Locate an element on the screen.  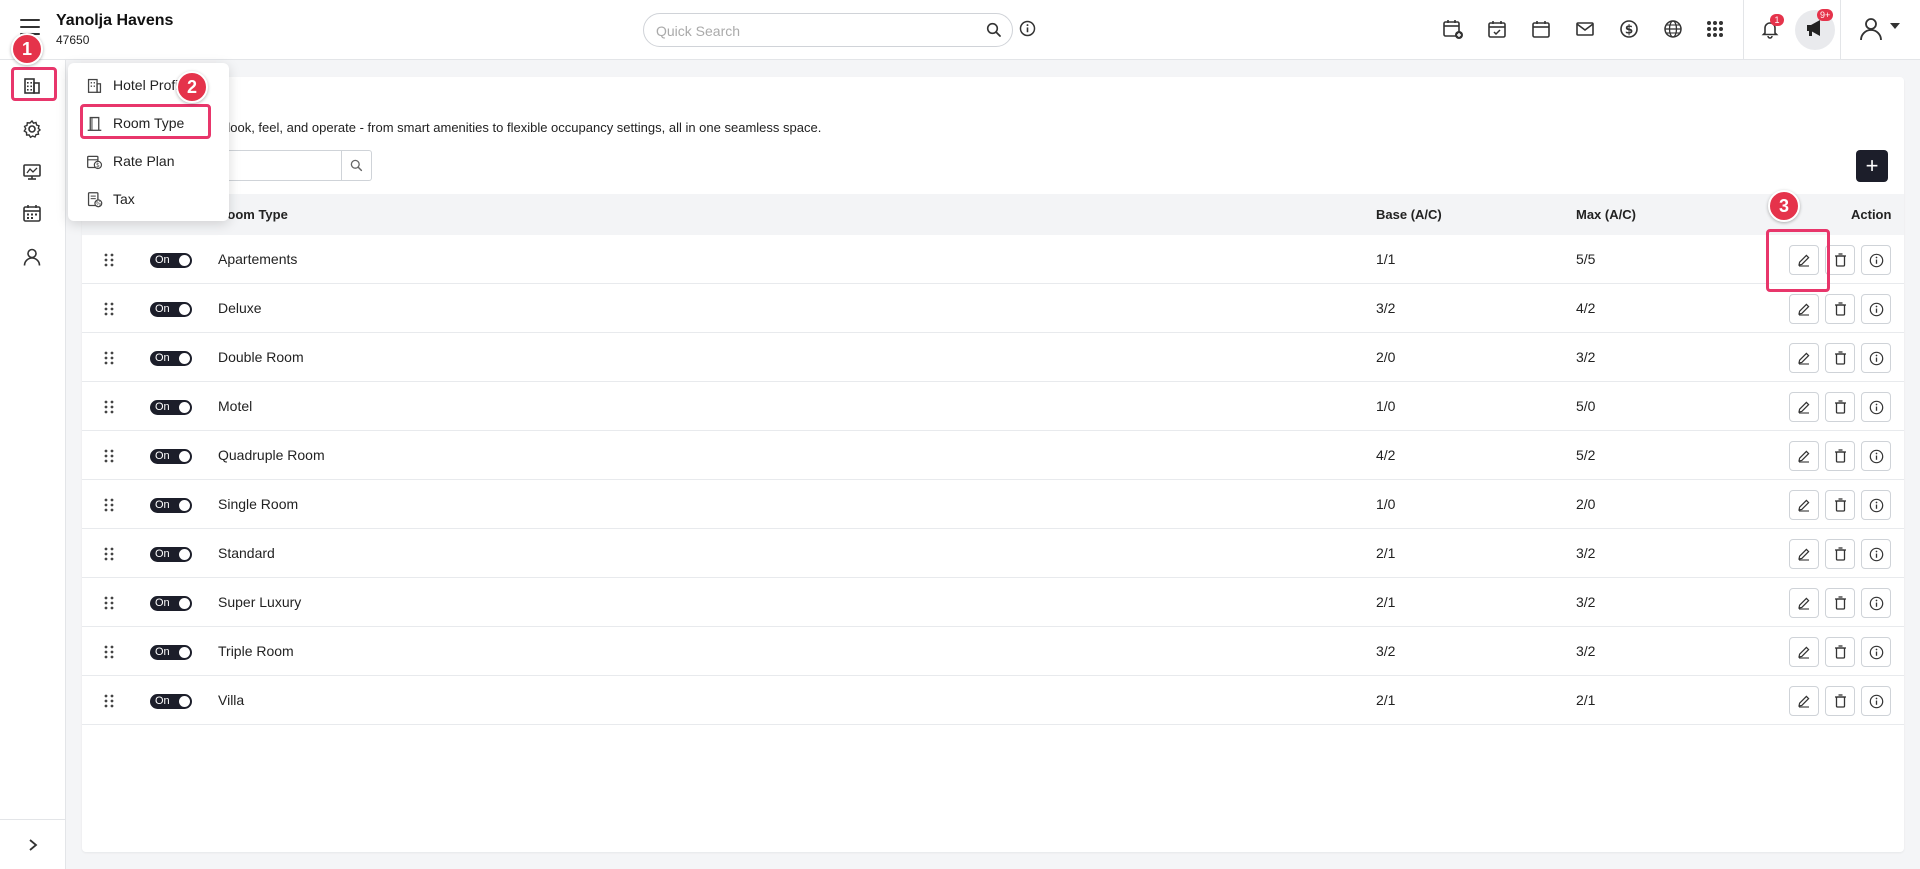
column-header-base: Base (A/C) is located at coordinates (1409, 214).